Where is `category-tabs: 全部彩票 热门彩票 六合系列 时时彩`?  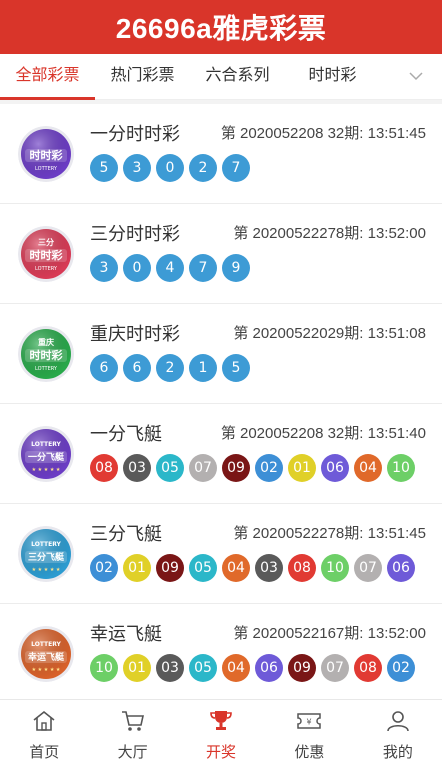 category-tabs: 全部彩票 热门彩票 六合系列 时时彩 is located at coordinates (221, 77).